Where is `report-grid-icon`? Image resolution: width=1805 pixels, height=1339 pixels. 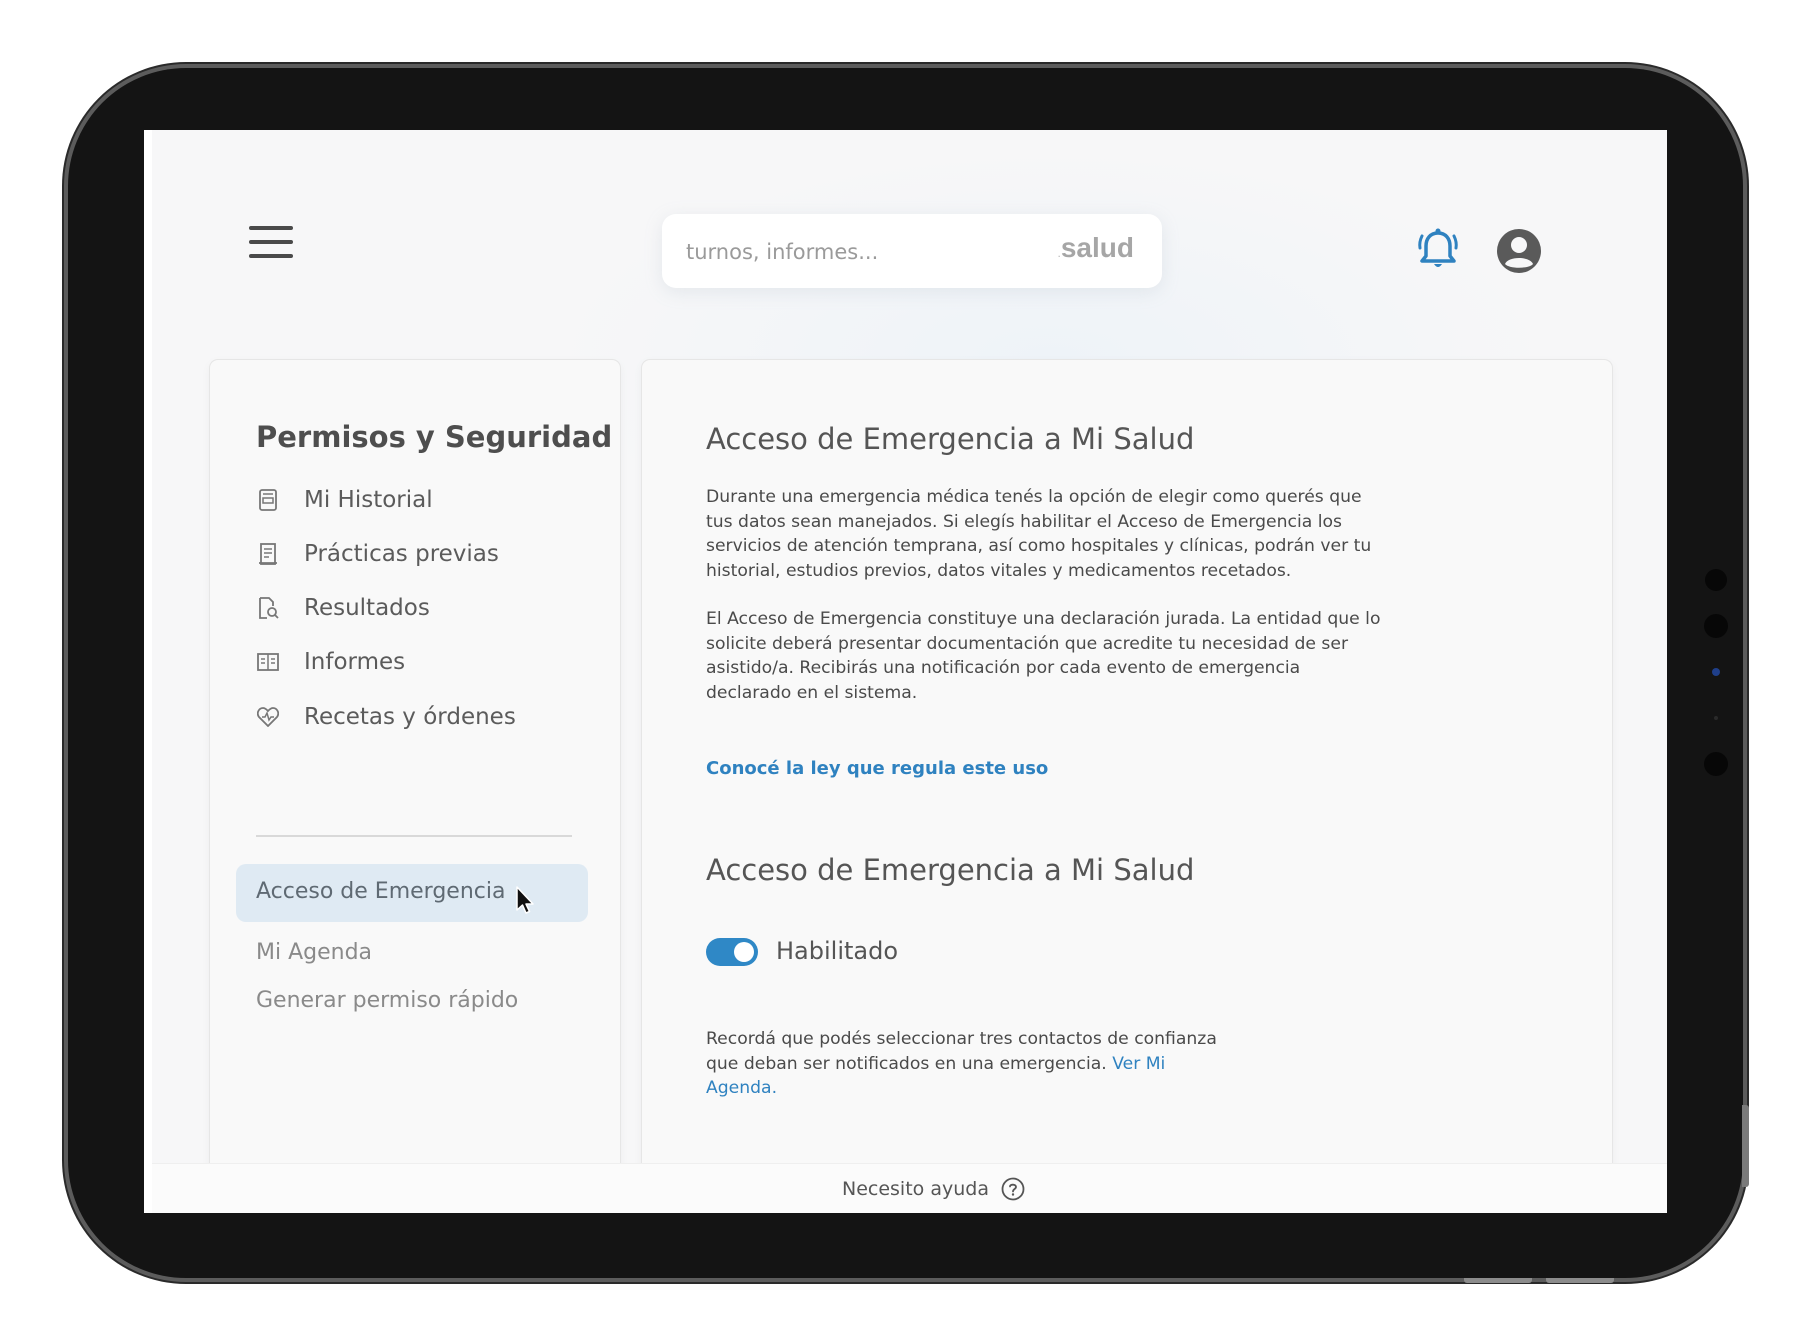 report-grid-icon is located at coordinates (268, 662).